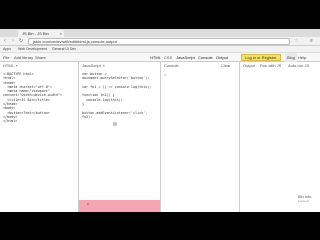  Describe the element at coordinates (40, 57) in the screenshot. I see `share-menu: Share` at that location.